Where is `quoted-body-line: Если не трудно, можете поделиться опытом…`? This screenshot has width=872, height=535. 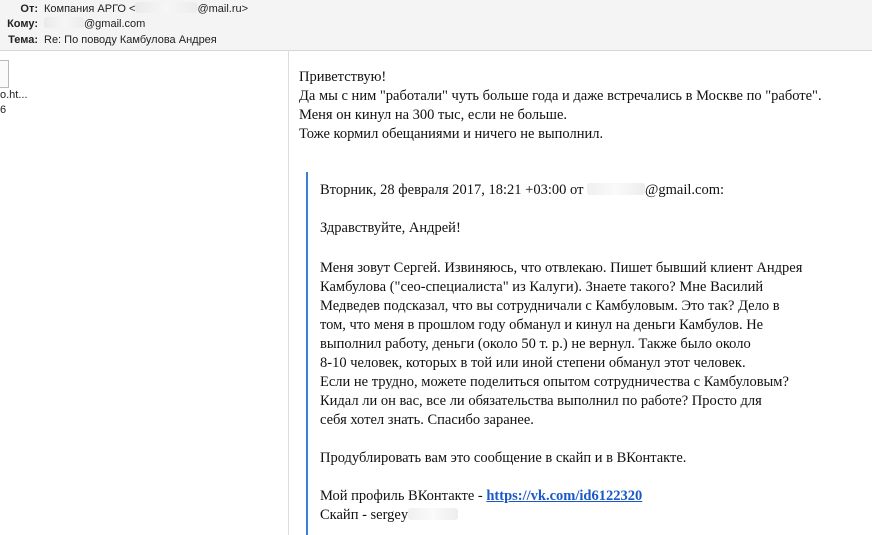 quoted-body-line: Если не трудно, можете поделиться опытом… is located at coordinates (554, 382).